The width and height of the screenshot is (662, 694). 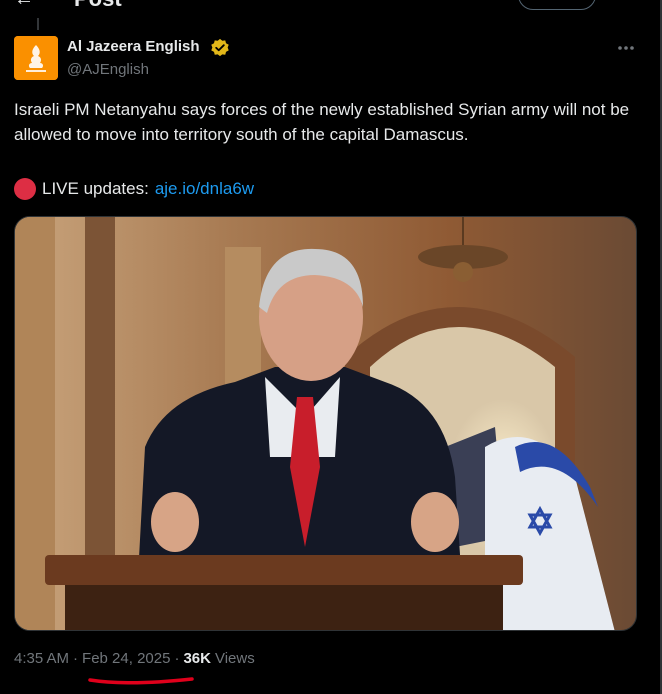 What do you see at coordinates (626, 48) in the screenshot?
I see `more-horizontal-icon` at bounding box center [626, 48].